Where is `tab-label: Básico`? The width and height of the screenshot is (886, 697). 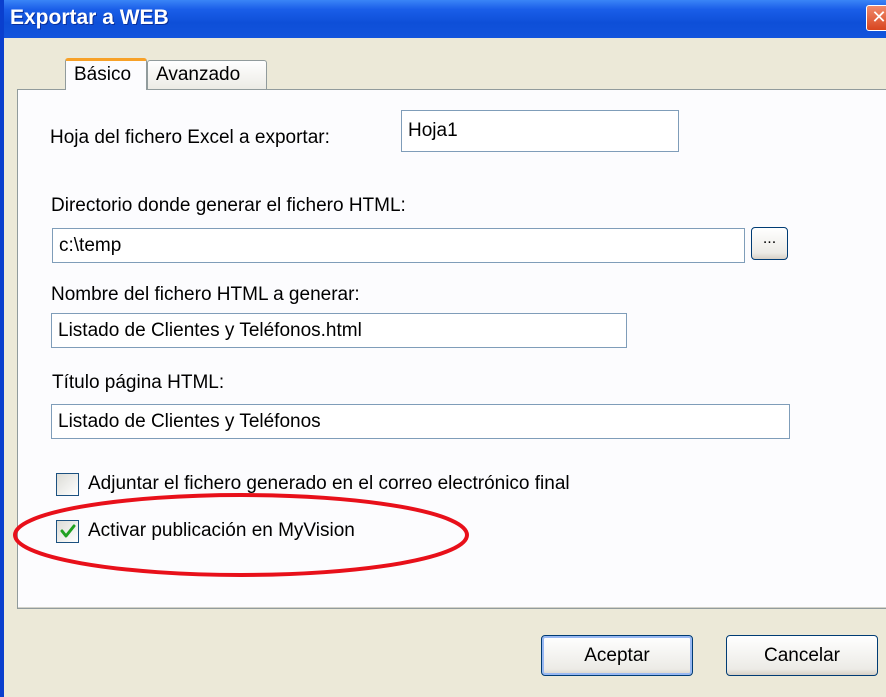 tab-label: Básico is located at coordinates (103, 74).